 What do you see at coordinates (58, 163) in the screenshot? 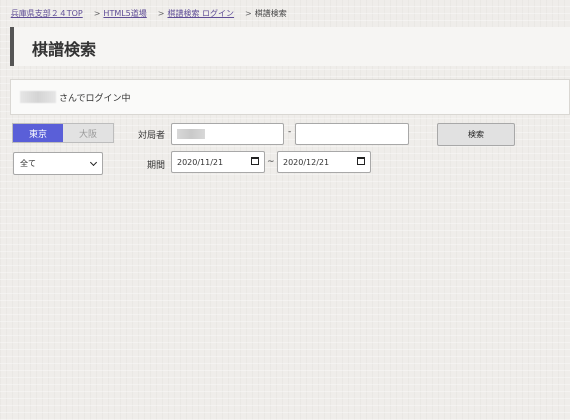
I see `filter-select: 全て` at bounding box center [58, 163].